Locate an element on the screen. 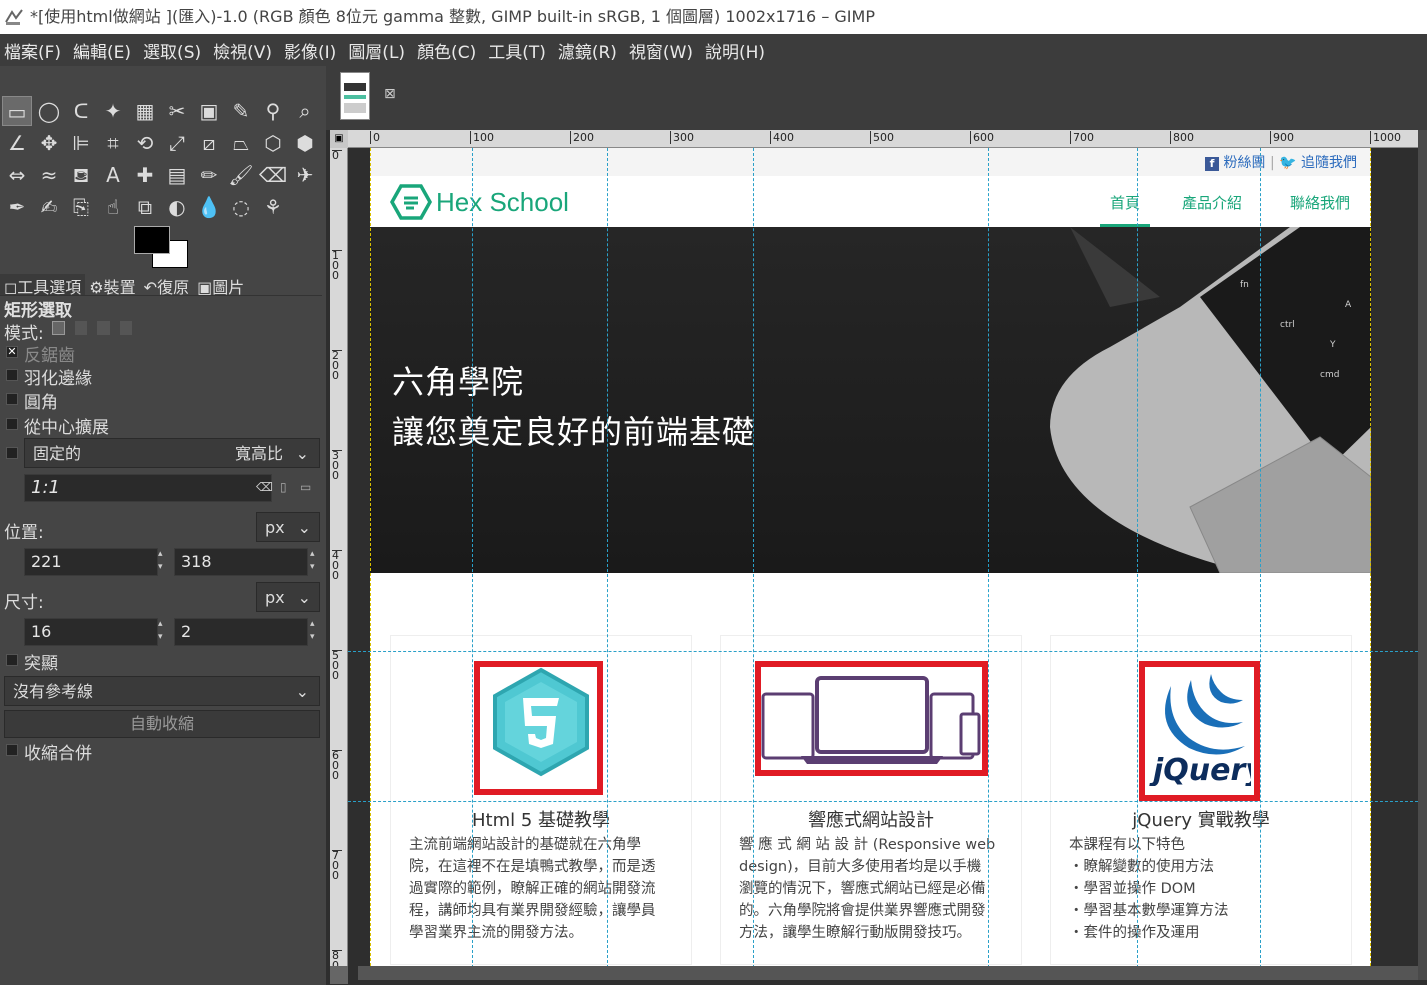 Image resolution: width=1427 pixels, height=985 pixels. convolve-icon: ◌ is located at coordinates (241, 207).